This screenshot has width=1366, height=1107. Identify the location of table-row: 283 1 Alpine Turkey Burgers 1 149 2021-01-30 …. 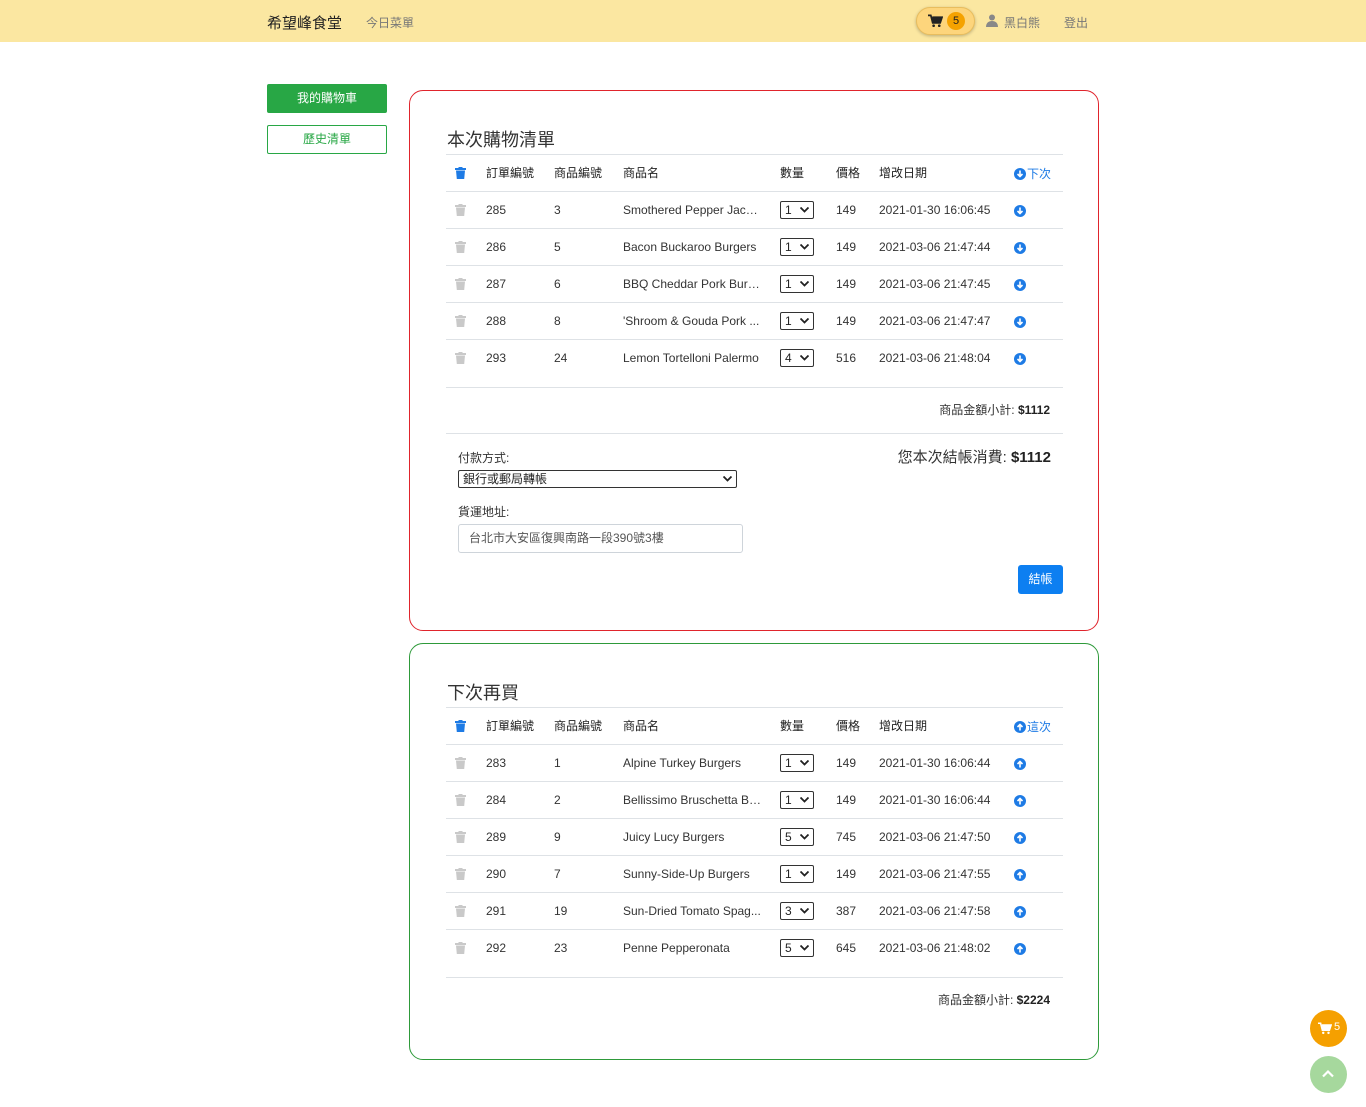
(754, 763).